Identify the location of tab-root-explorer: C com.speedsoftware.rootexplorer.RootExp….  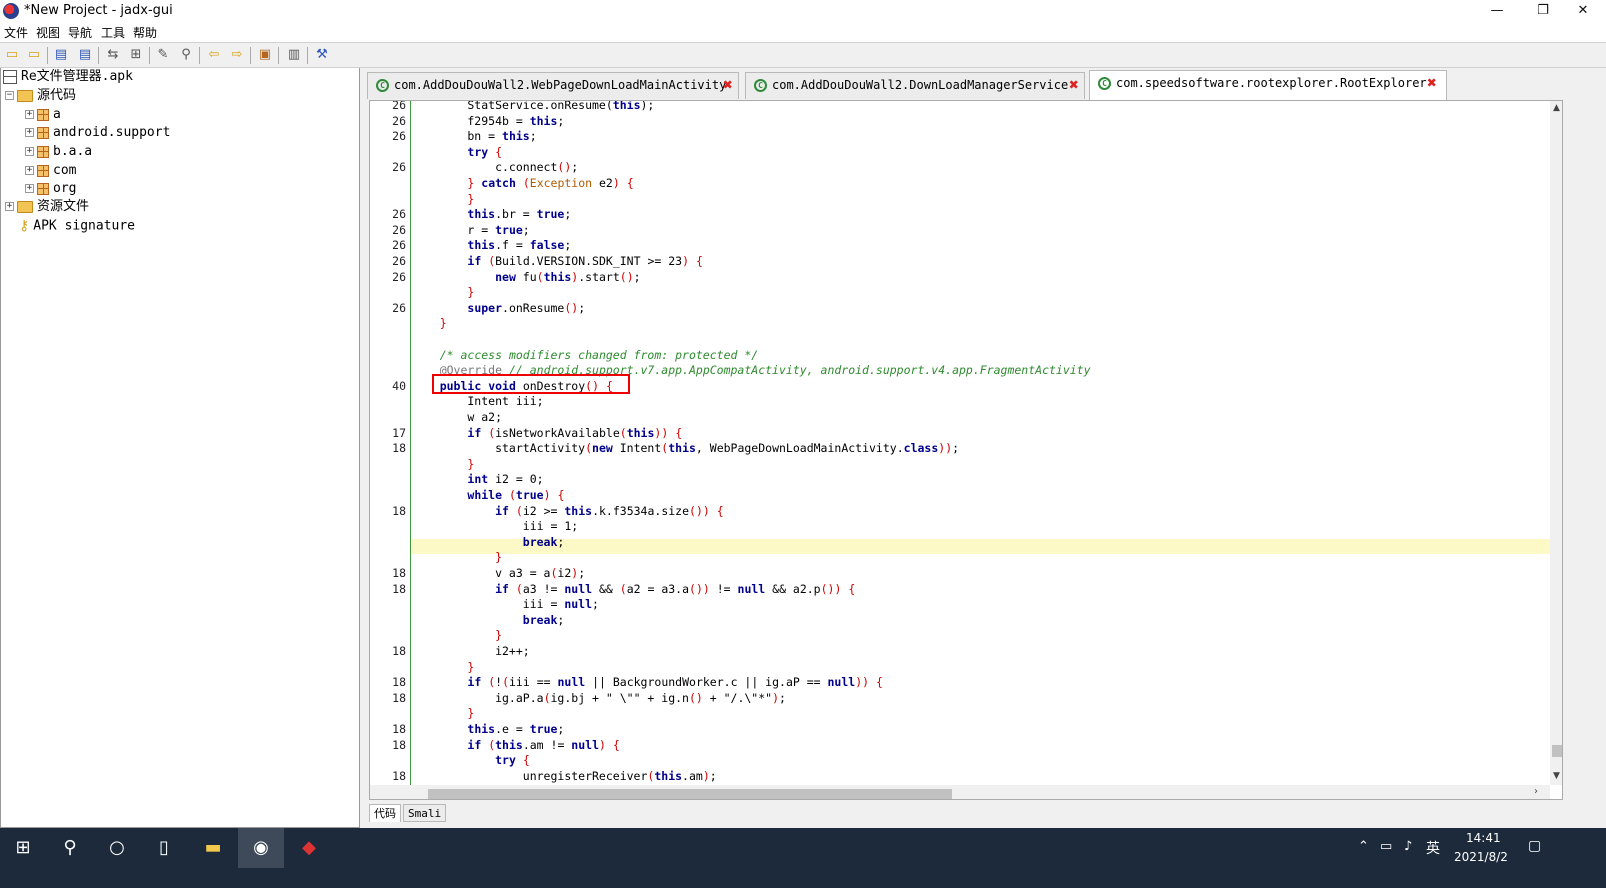
(1268, 85).